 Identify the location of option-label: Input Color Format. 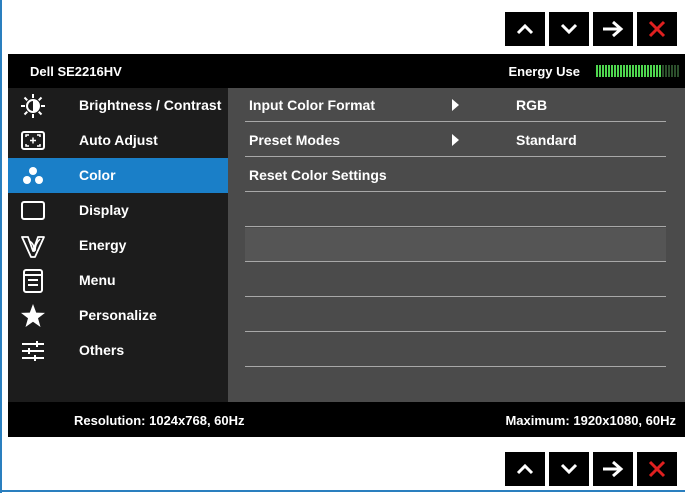
(312, 105).